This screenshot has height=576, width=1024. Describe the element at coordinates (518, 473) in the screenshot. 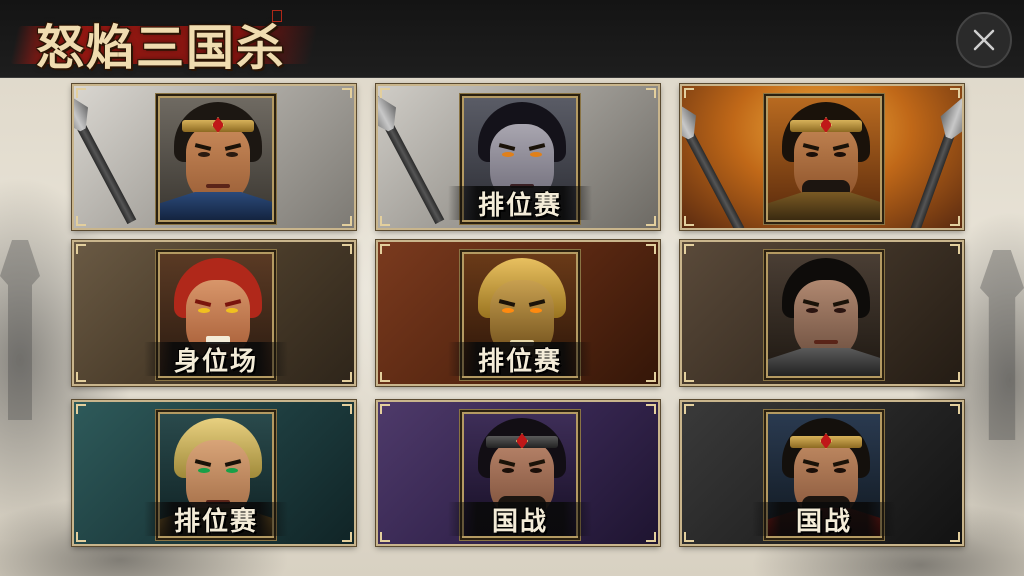

I see `mode-card-8: 国战` at that location.